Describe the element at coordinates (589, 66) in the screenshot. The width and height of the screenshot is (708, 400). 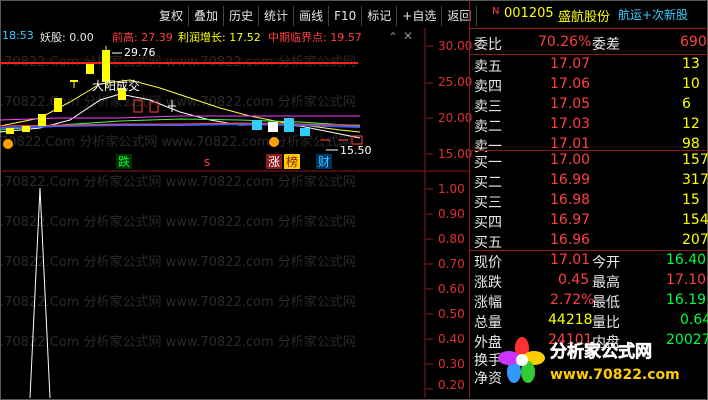
I see `ask-row: 卖五 17.07 13` at that location.